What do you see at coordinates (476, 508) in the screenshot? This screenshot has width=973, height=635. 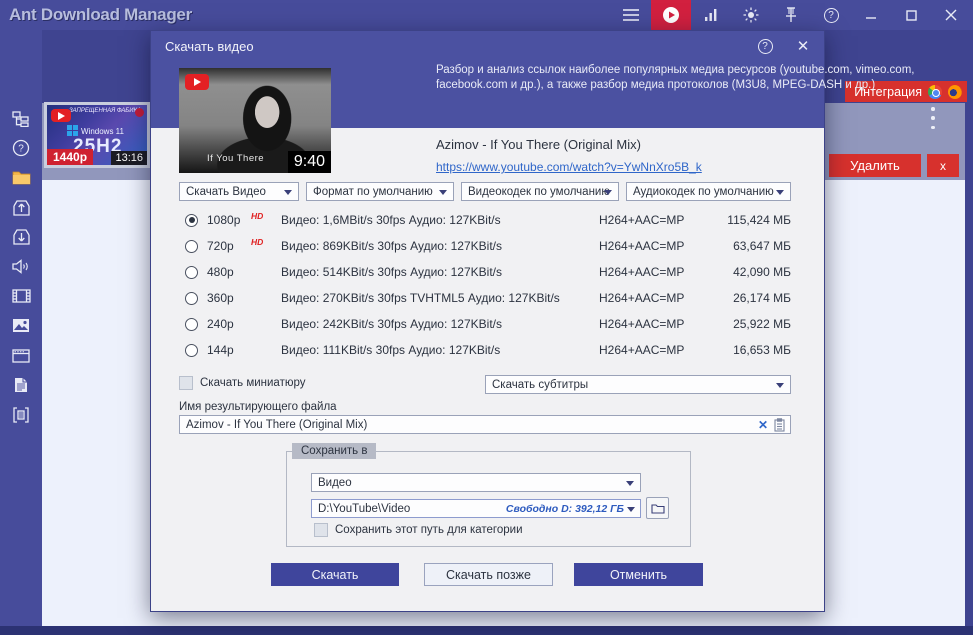 I see `save-path-combobox: D:\YouTube\Video Свободно D: 392,12 ГБ` at bounding box center [476, 508].